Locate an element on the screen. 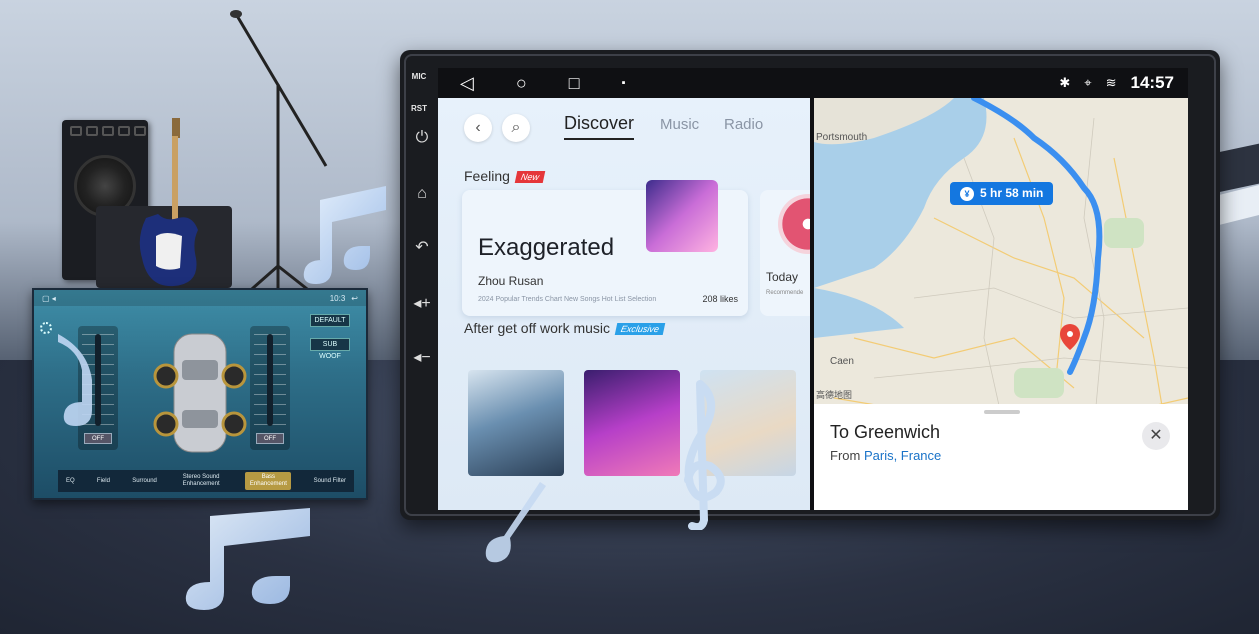 The height and width of the screenshot is (634, 1259). destination-title: To Greenwich is located at coordinates (885, 432).